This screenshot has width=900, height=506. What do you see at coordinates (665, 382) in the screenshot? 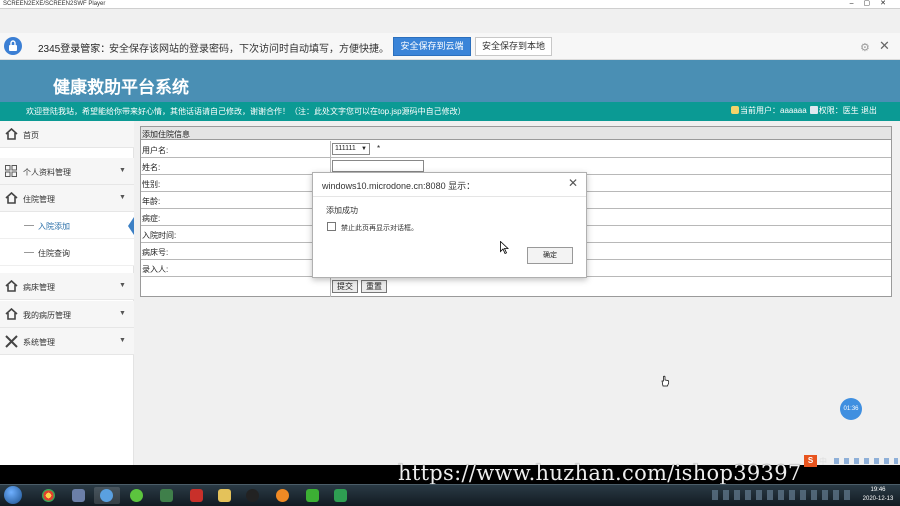
I see `hand-cursor-icon` at bounding box center [665, 382].